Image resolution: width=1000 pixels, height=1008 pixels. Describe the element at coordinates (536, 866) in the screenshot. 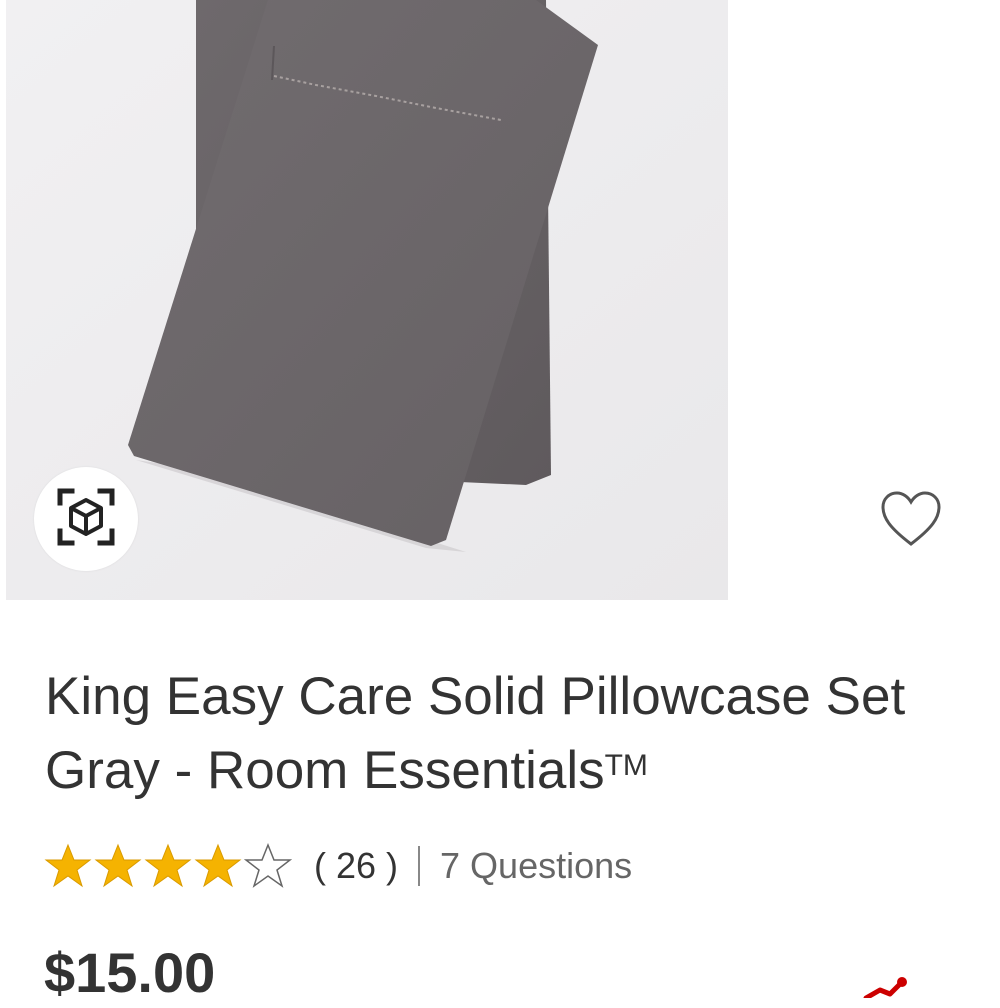

I see `questions-link: 7 Questions` at that location.